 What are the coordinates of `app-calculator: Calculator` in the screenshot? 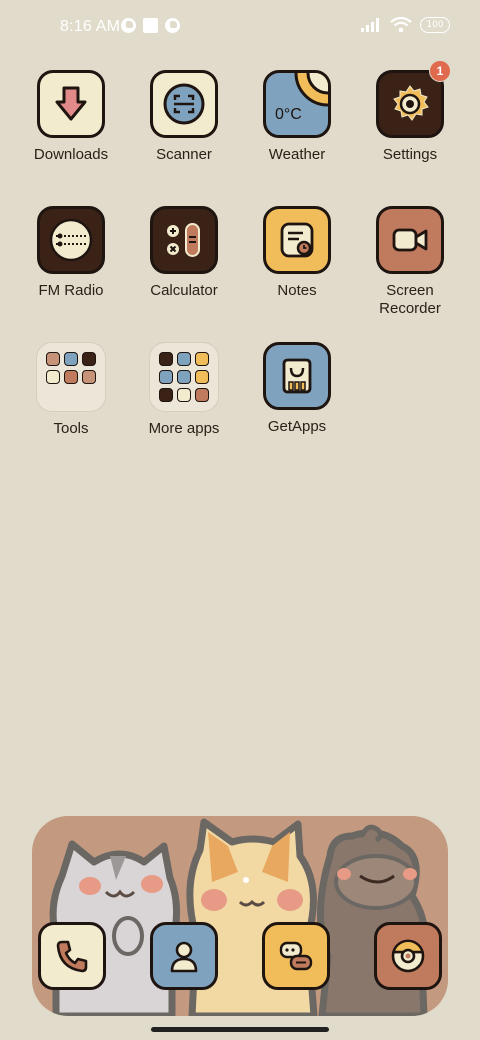 It's located at (184, 253).